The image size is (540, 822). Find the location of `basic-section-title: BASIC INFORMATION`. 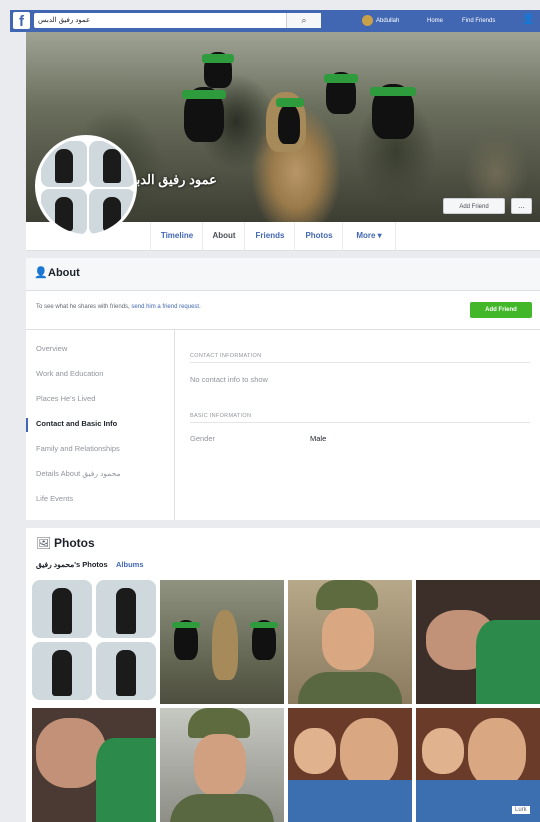

basic-section-title: BASIC INFORMATION is located at coordinates (221, 416).